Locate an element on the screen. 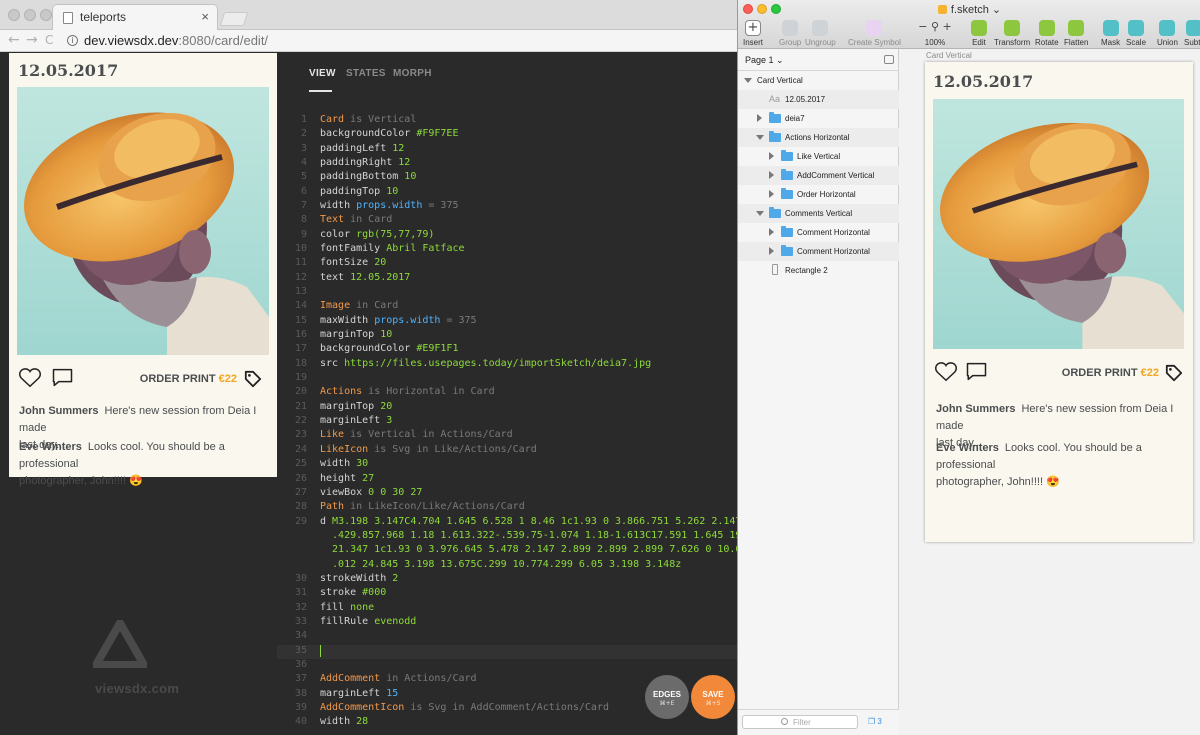  code-line: 11 fontSize 20 is located at coordinates (507, 264).